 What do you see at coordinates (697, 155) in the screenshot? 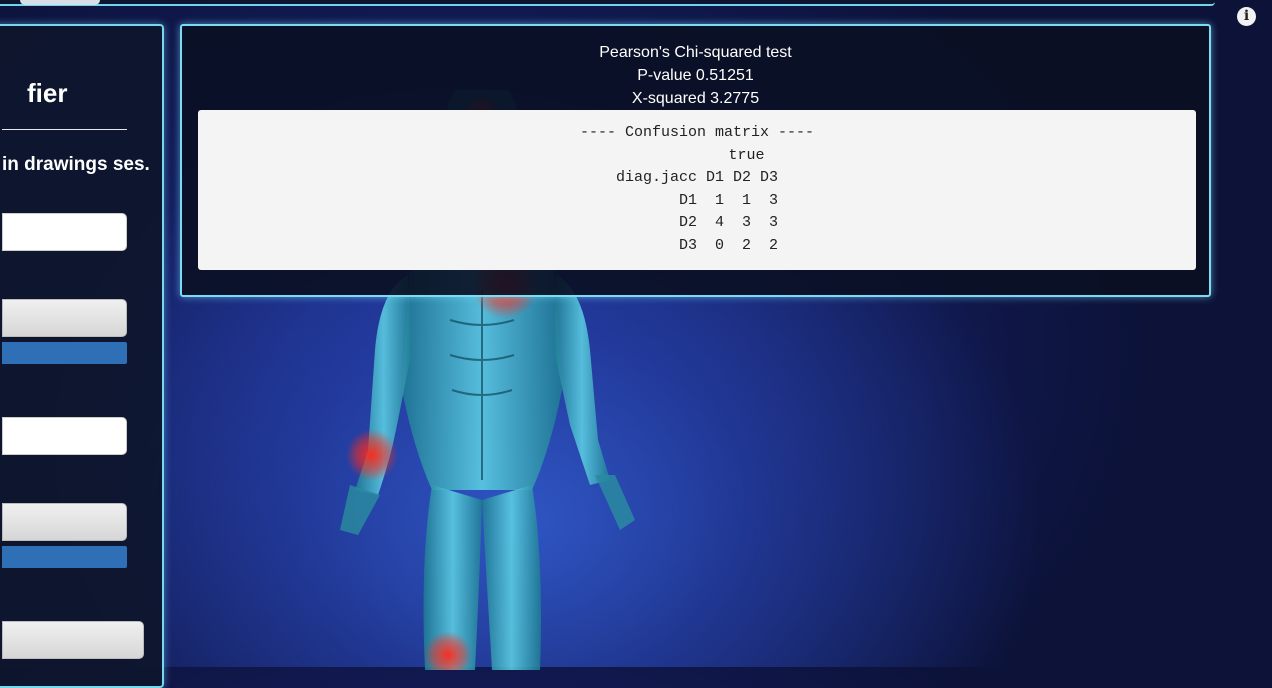
I see `matrix-line: true` at bounding box center [697, 155].